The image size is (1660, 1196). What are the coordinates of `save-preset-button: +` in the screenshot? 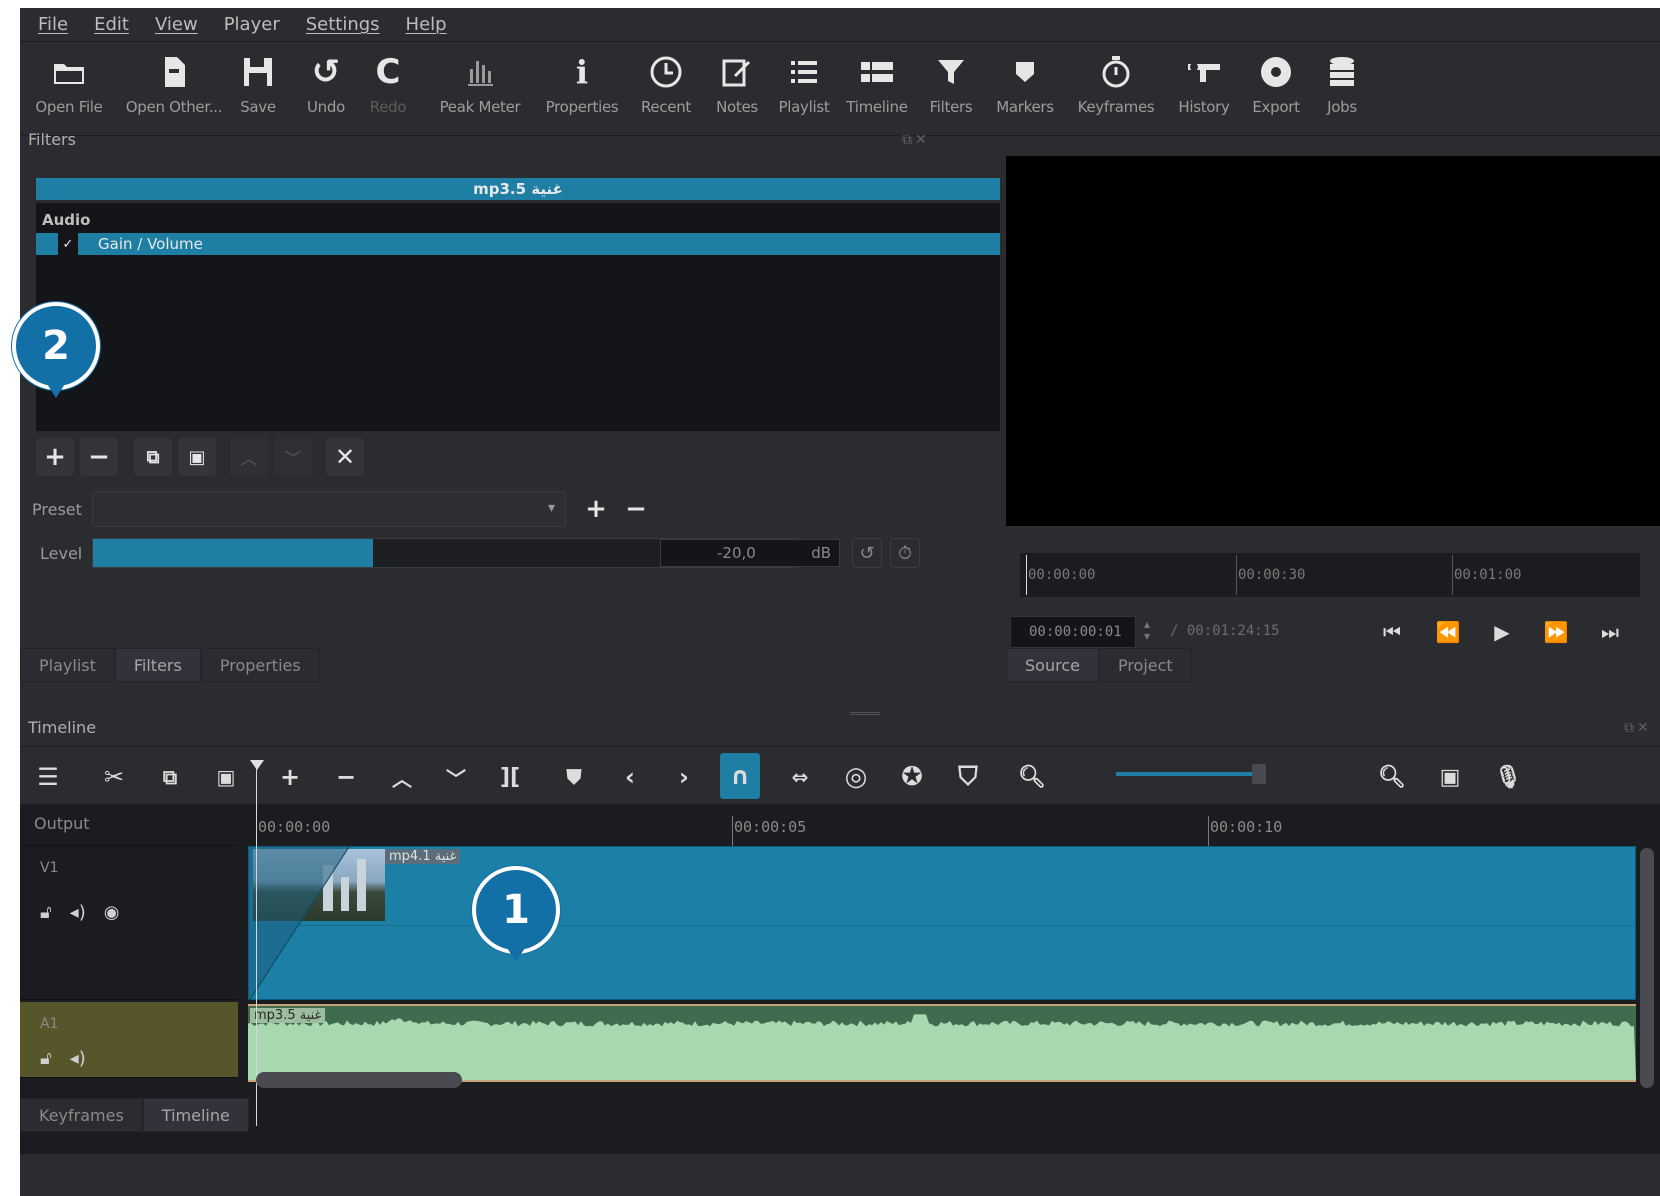 It's located at (596, 509).